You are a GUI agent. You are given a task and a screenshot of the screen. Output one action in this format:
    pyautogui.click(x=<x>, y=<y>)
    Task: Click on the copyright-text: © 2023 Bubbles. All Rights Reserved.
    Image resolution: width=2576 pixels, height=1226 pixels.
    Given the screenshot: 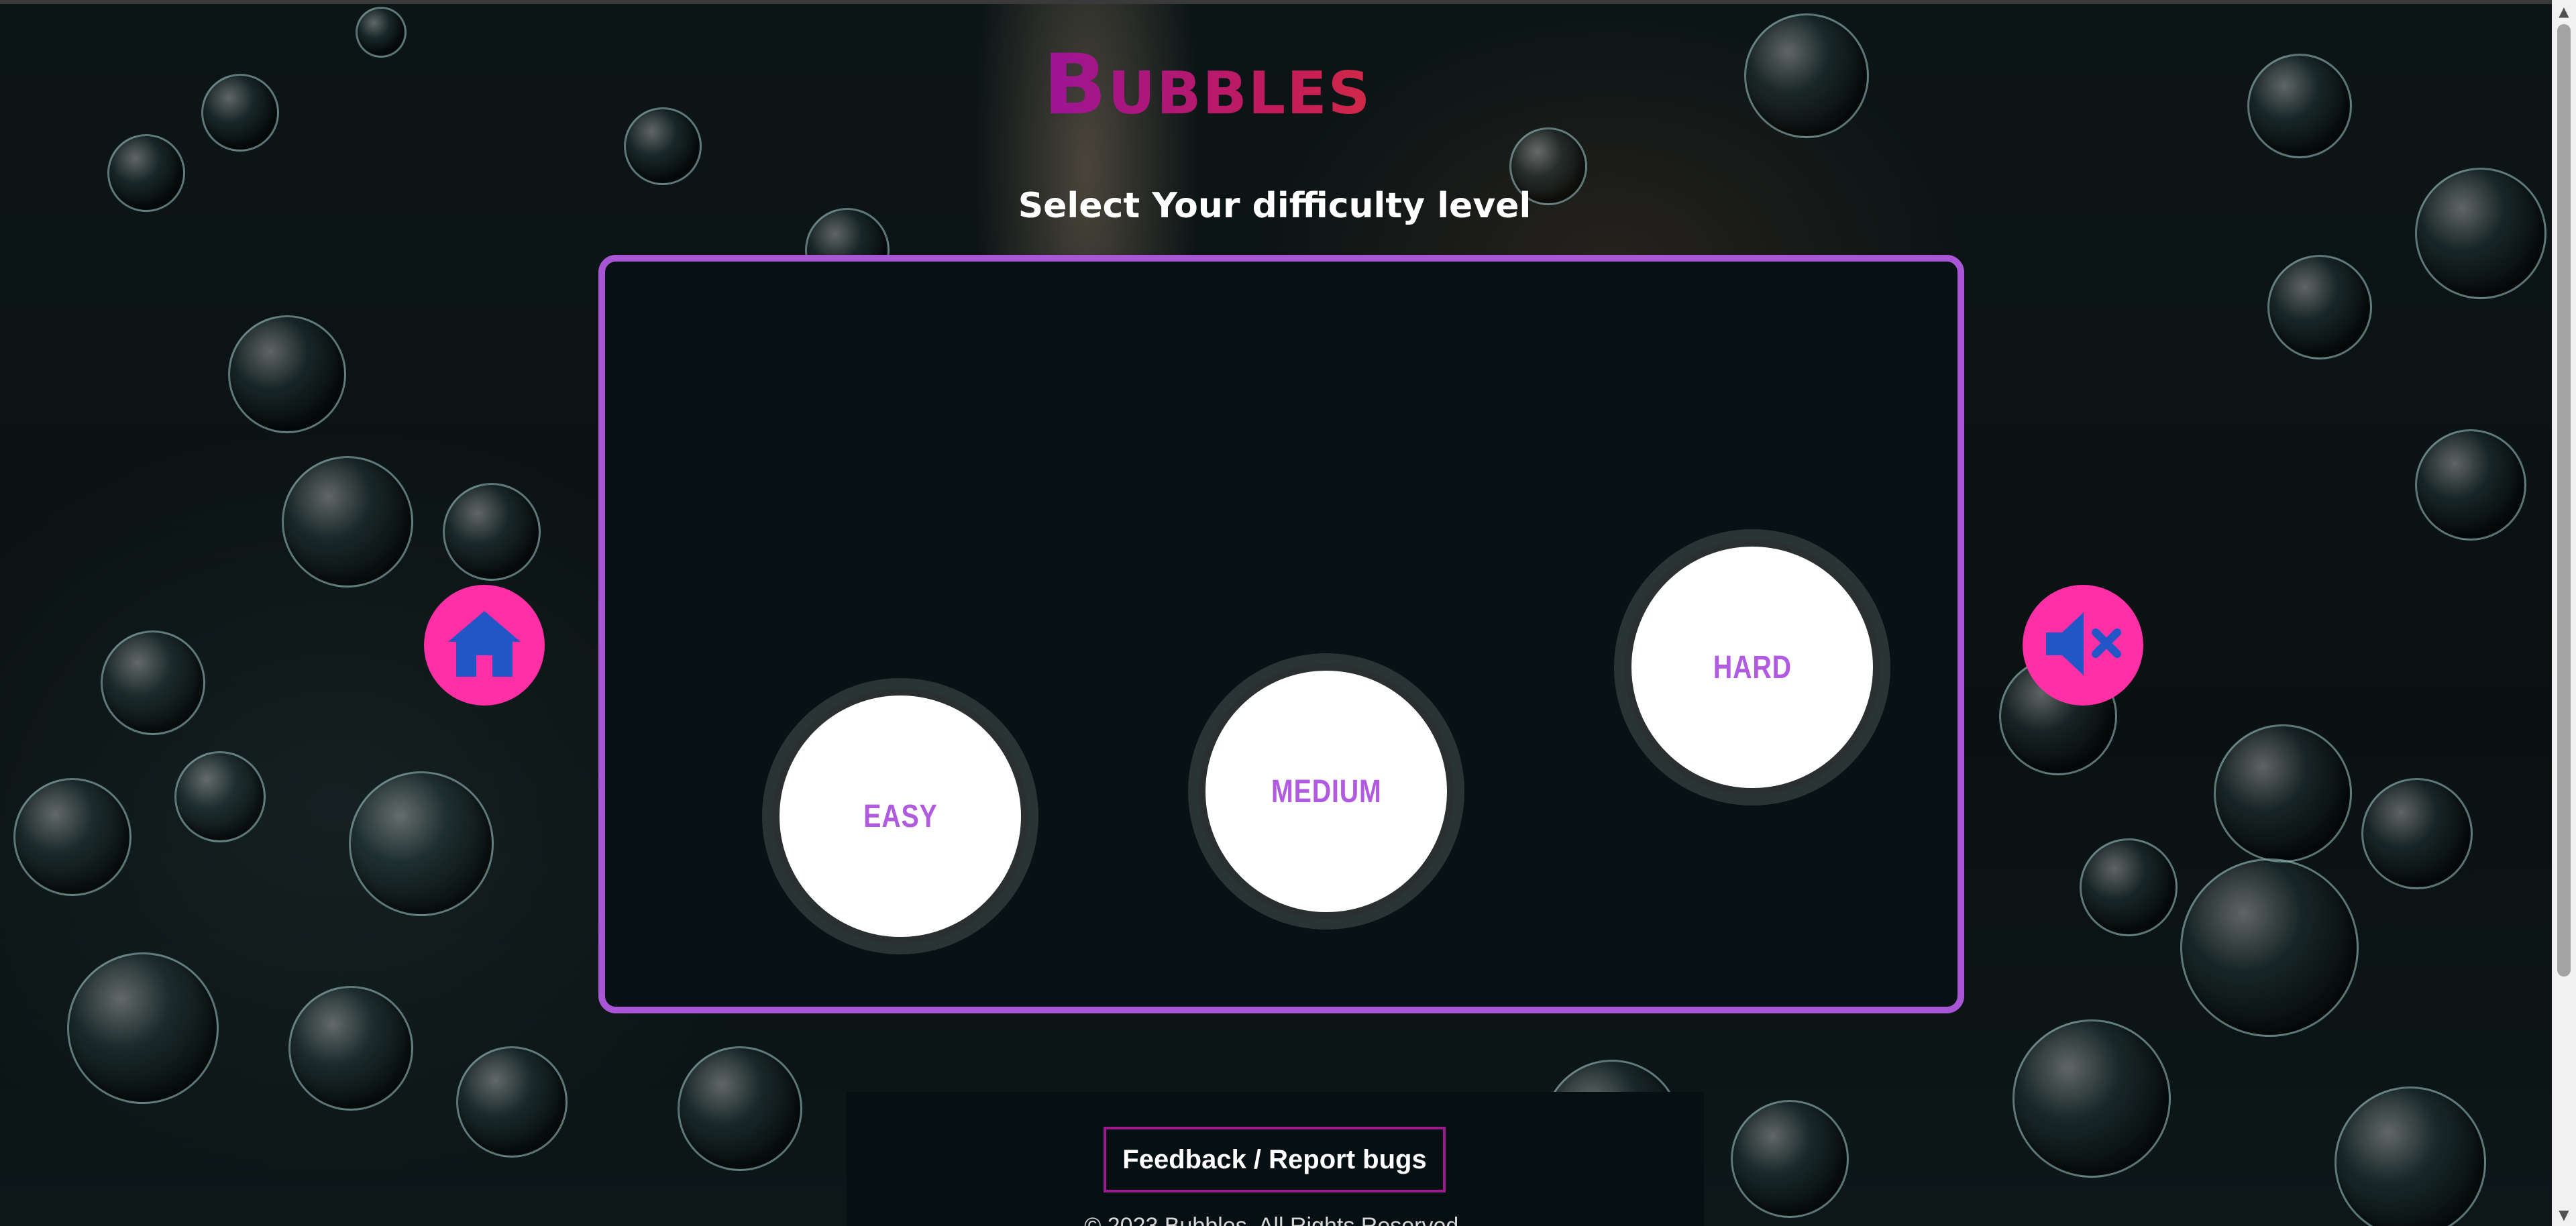 What is the action you would take?
    pyautogui.click(x=1274, y=1219)
    